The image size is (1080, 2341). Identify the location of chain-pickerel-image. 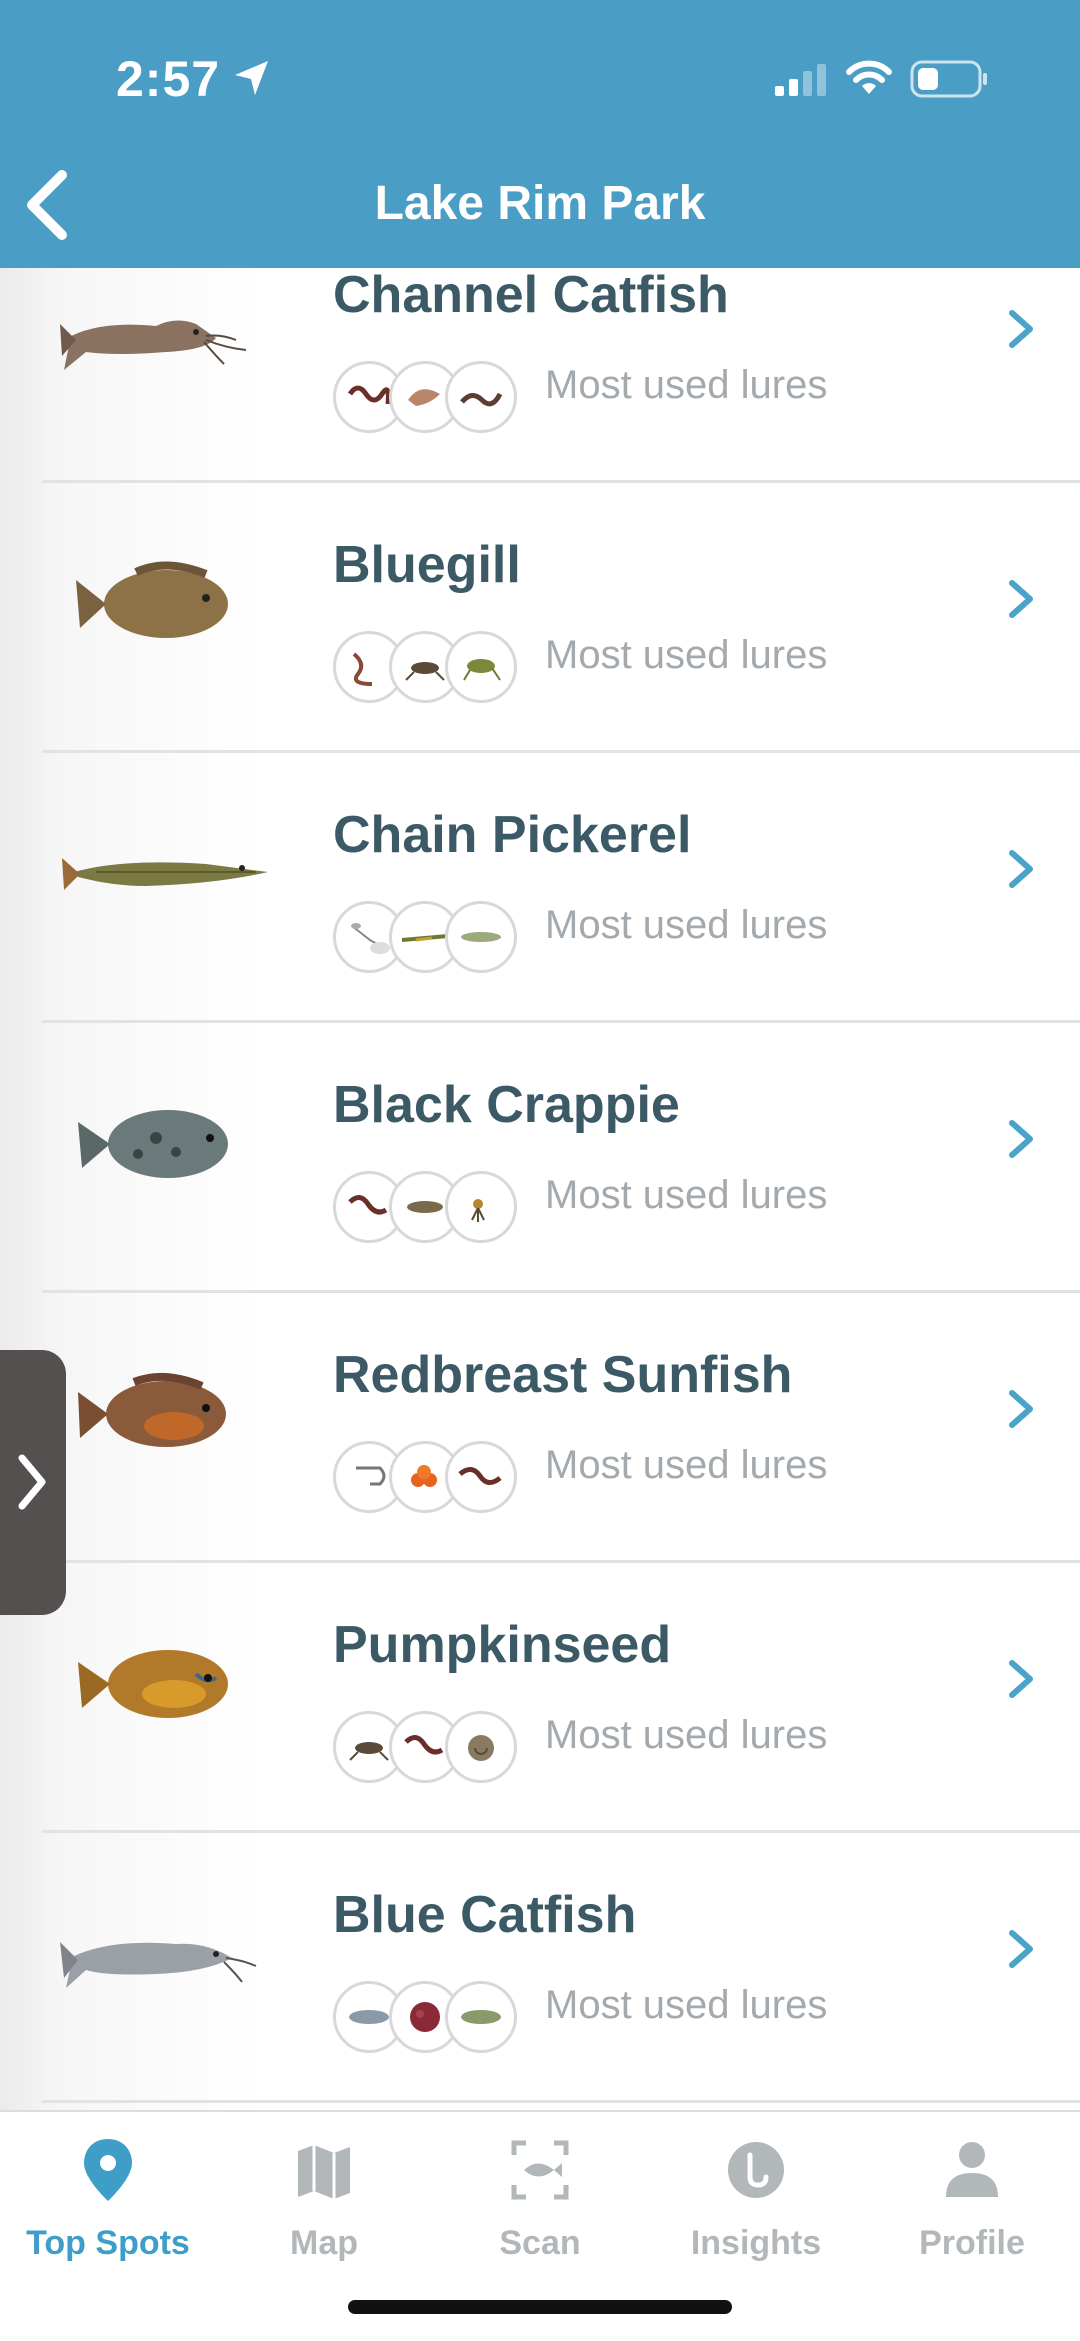
(165, 874).